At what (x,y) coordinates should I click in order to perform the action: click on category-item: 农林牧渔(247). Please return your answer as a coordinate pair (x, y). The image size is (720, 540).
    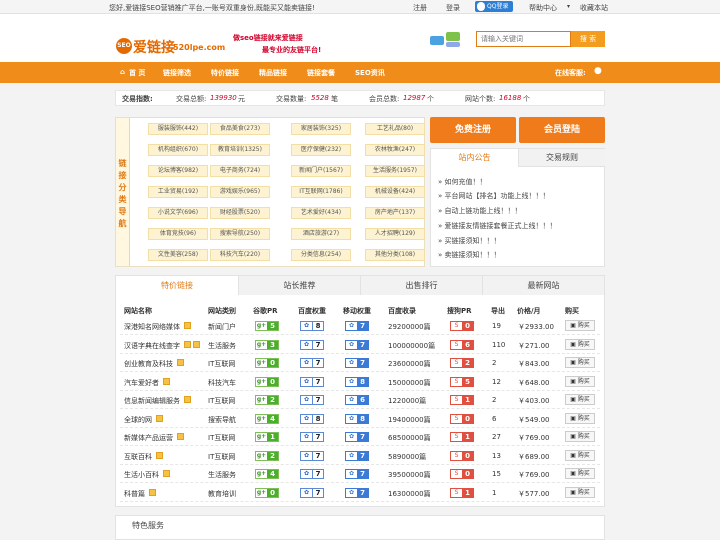
    Looking at the image, I should click on (395, 150).